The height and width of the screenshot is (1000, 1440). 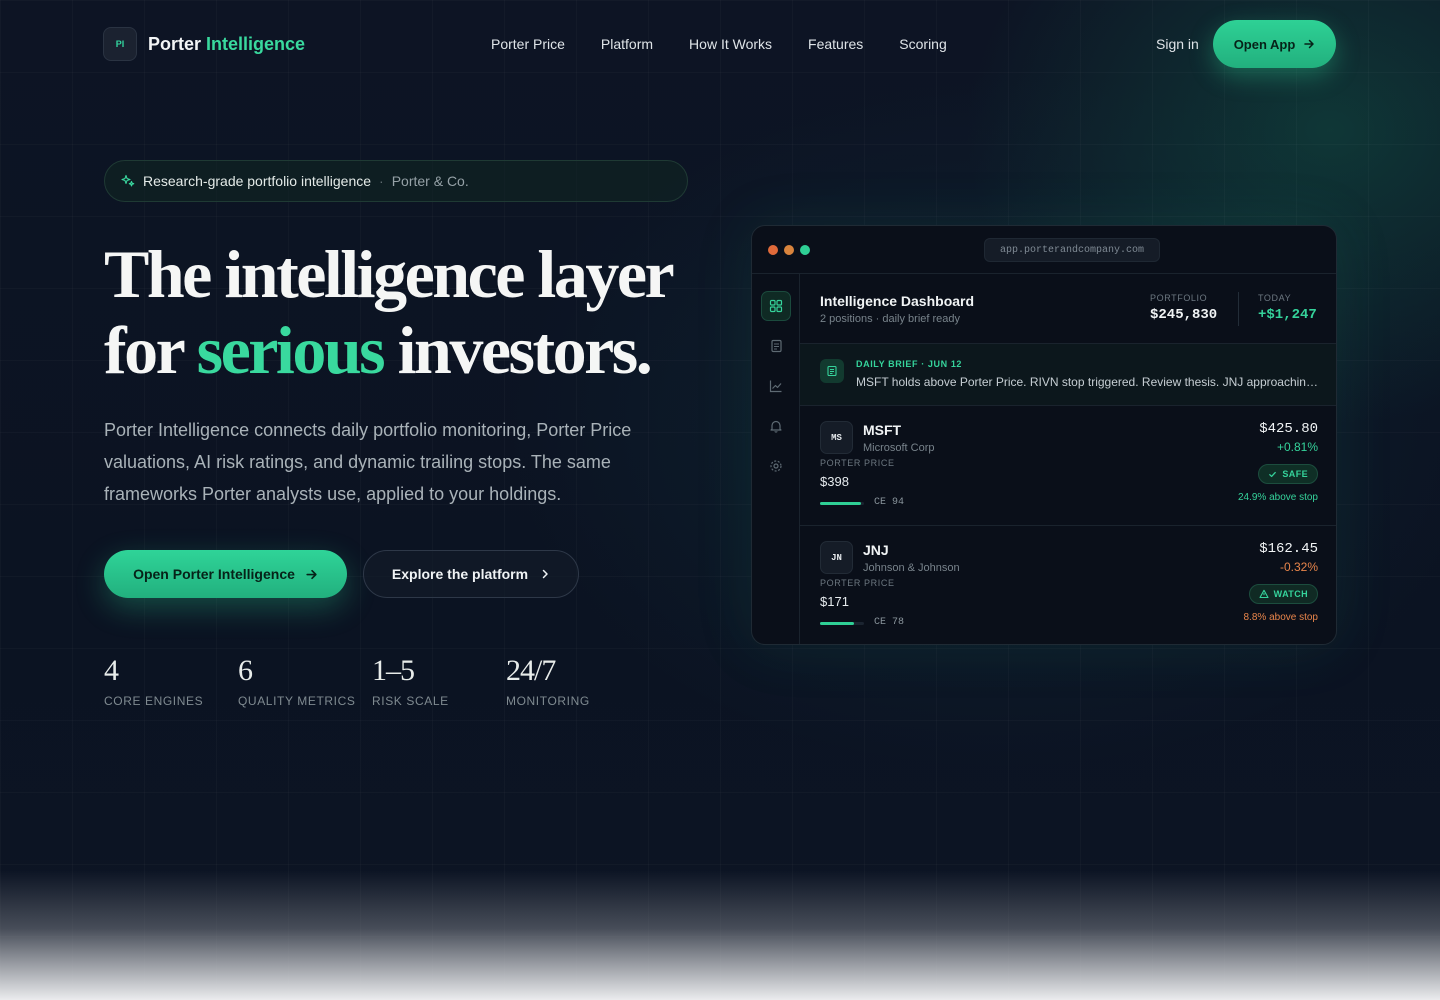 What do you see at coordinates (897, 301) in the screenshot?
I see `dashboard-title: Intelligence Dashboard` at bounding box center [897, 301].